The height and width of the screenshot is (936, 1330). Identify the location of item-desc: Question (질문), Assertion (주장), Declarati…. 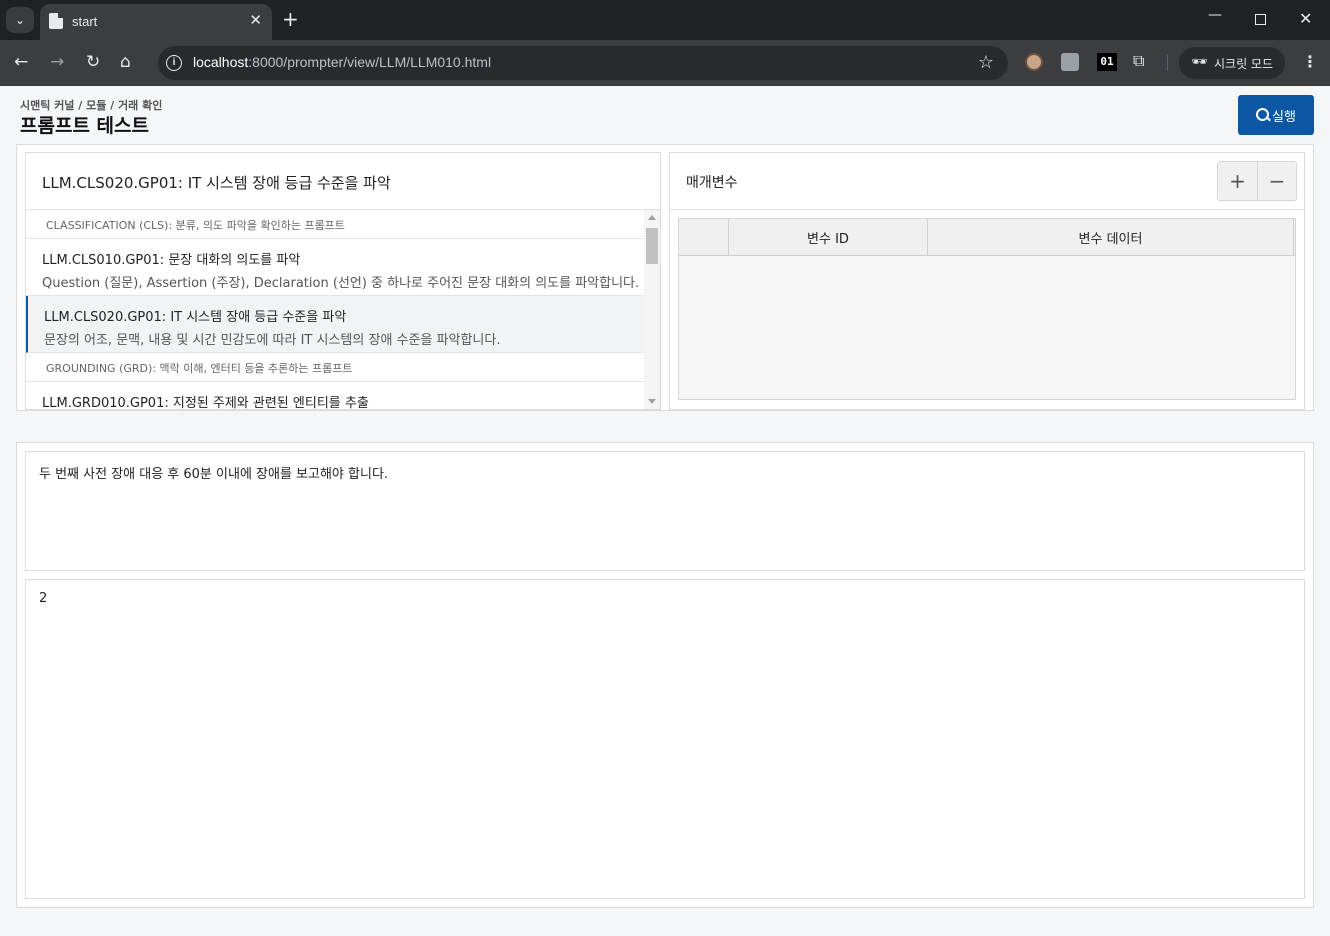
(341, 283).